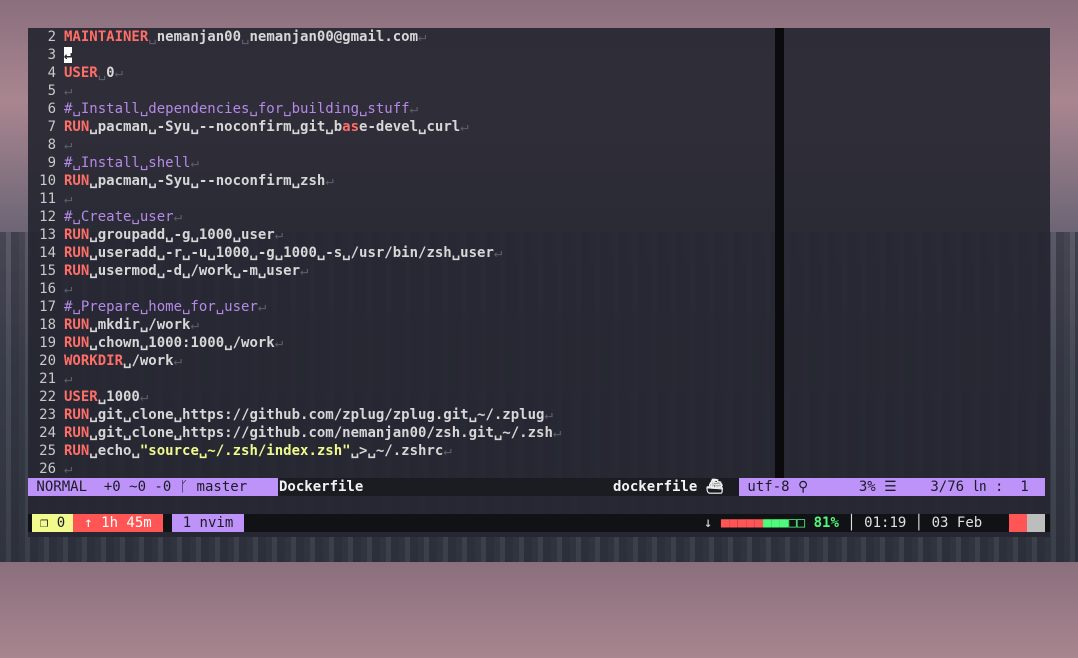 This screenshot has width=1078, height=658. I want to click on battery-arrow-icon: ↓, so click(712, 523).